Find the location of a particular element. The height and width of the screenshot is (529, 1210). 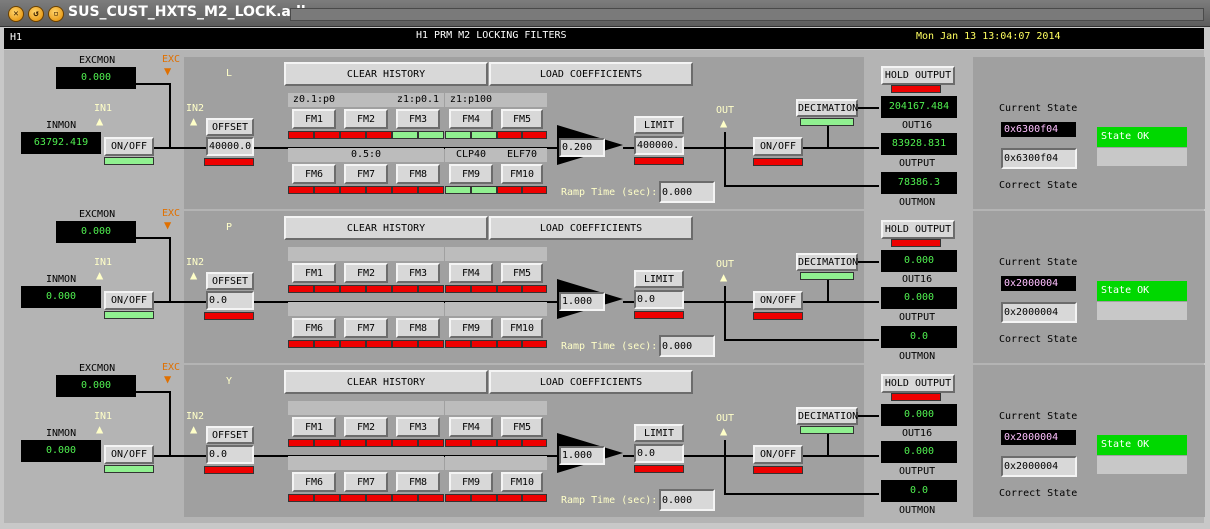

fm-filter-name: z1:p0.1 is located at coordinates (418, 100).